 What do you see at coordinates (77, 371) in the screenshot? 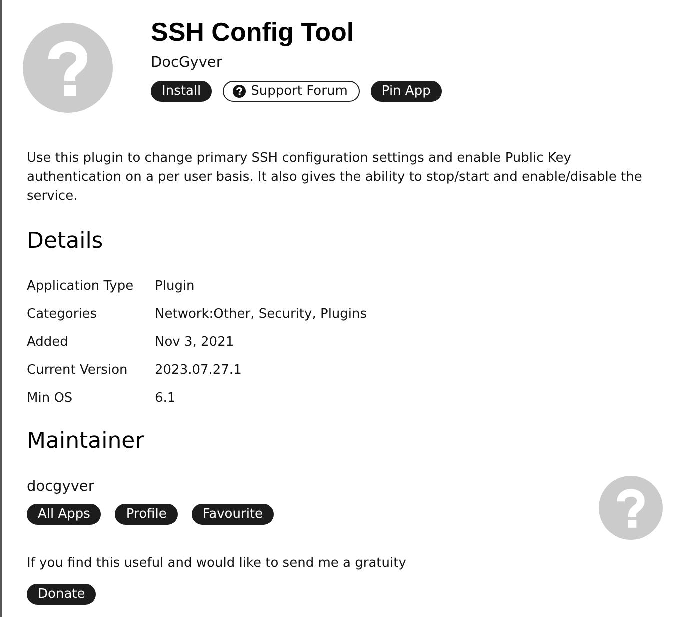
I see `detail-label: Current Version` at bounding box center [77, 371].